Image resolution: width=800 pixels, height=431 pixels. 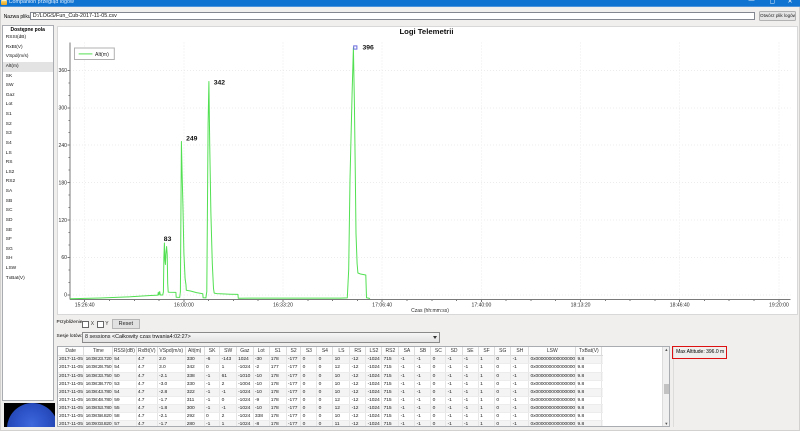 I want to click on svg-text: Logi Telemetrii, so click(x=426, y=31).